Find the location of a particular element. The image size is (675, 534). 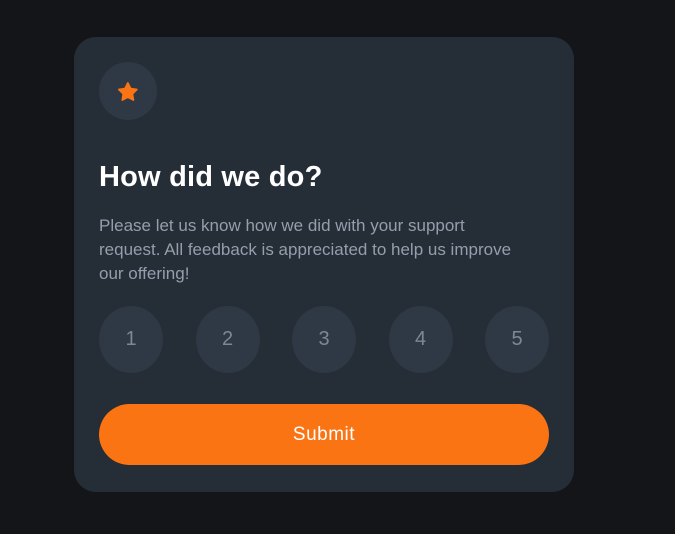

rating-button-3: 3 is located at coordinates (324, 339).